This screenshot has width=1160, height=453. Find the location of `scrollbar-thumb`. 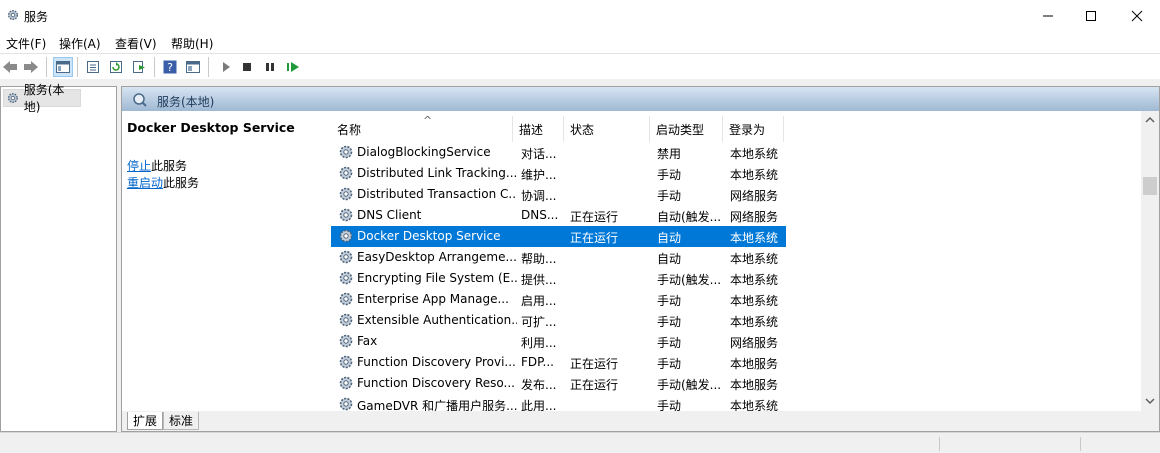

scrollbar-thumb is located at coordinates (1150, 186).